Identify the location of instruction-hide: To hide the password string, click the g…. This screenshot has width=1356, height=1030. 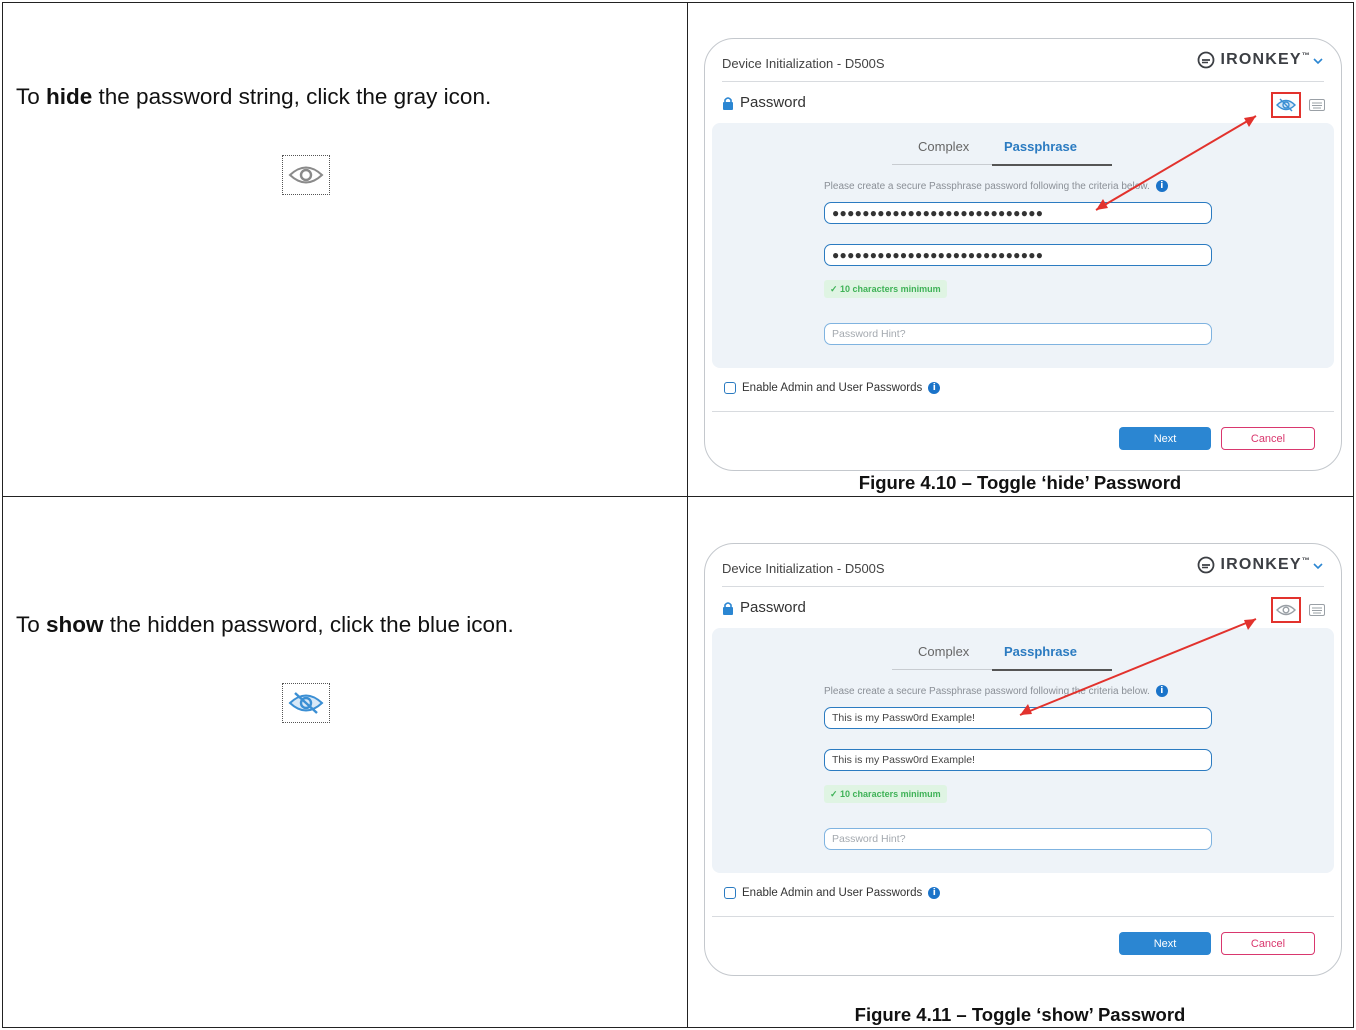
(253, 97).